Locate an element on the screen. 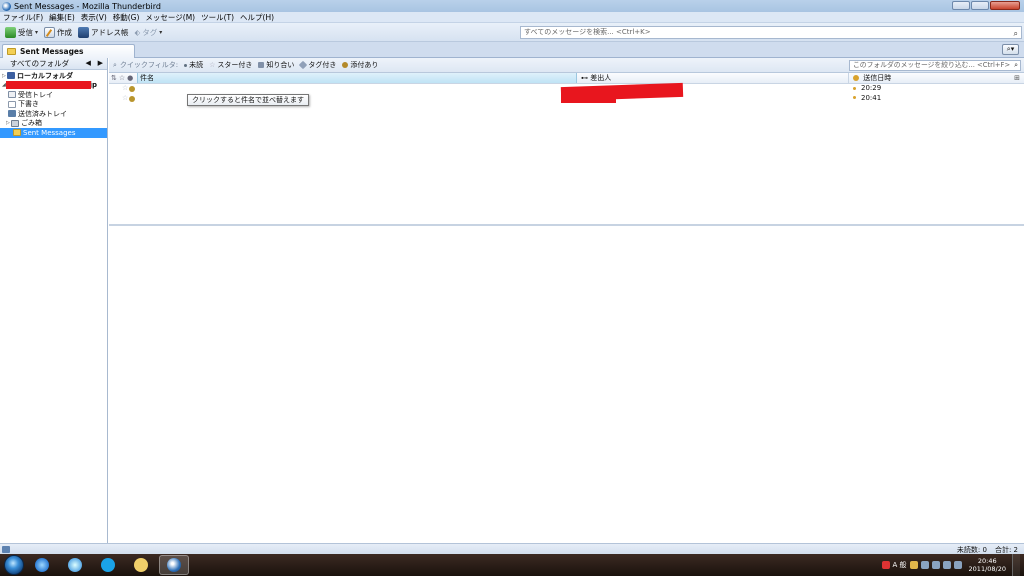 Image resolution: width=1024 pixels, height=576 pixels. address-book-label: アドレス帳 is located at coordinates (110, 32).